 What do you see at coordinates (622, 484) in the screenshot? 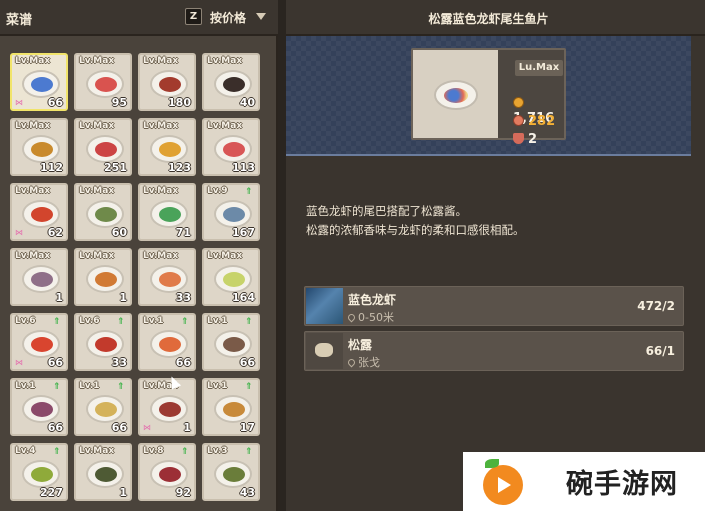
I see `watermark-text: 碗手游网` at bounding box center [622, 484].